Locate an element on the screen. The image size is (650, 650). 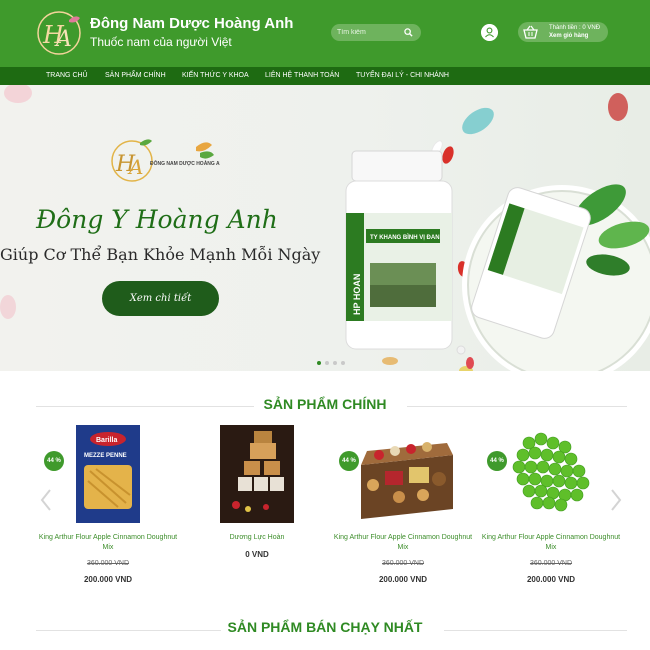
hero-view-details-button: Xem chi tiết is located at coordinates (160, 298).